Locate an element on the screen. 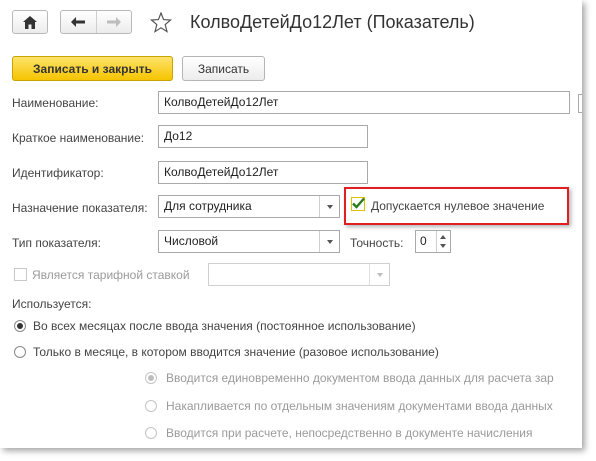 This screenshot has width=596, height=461. home-icon is located at coordinates (30, 22).